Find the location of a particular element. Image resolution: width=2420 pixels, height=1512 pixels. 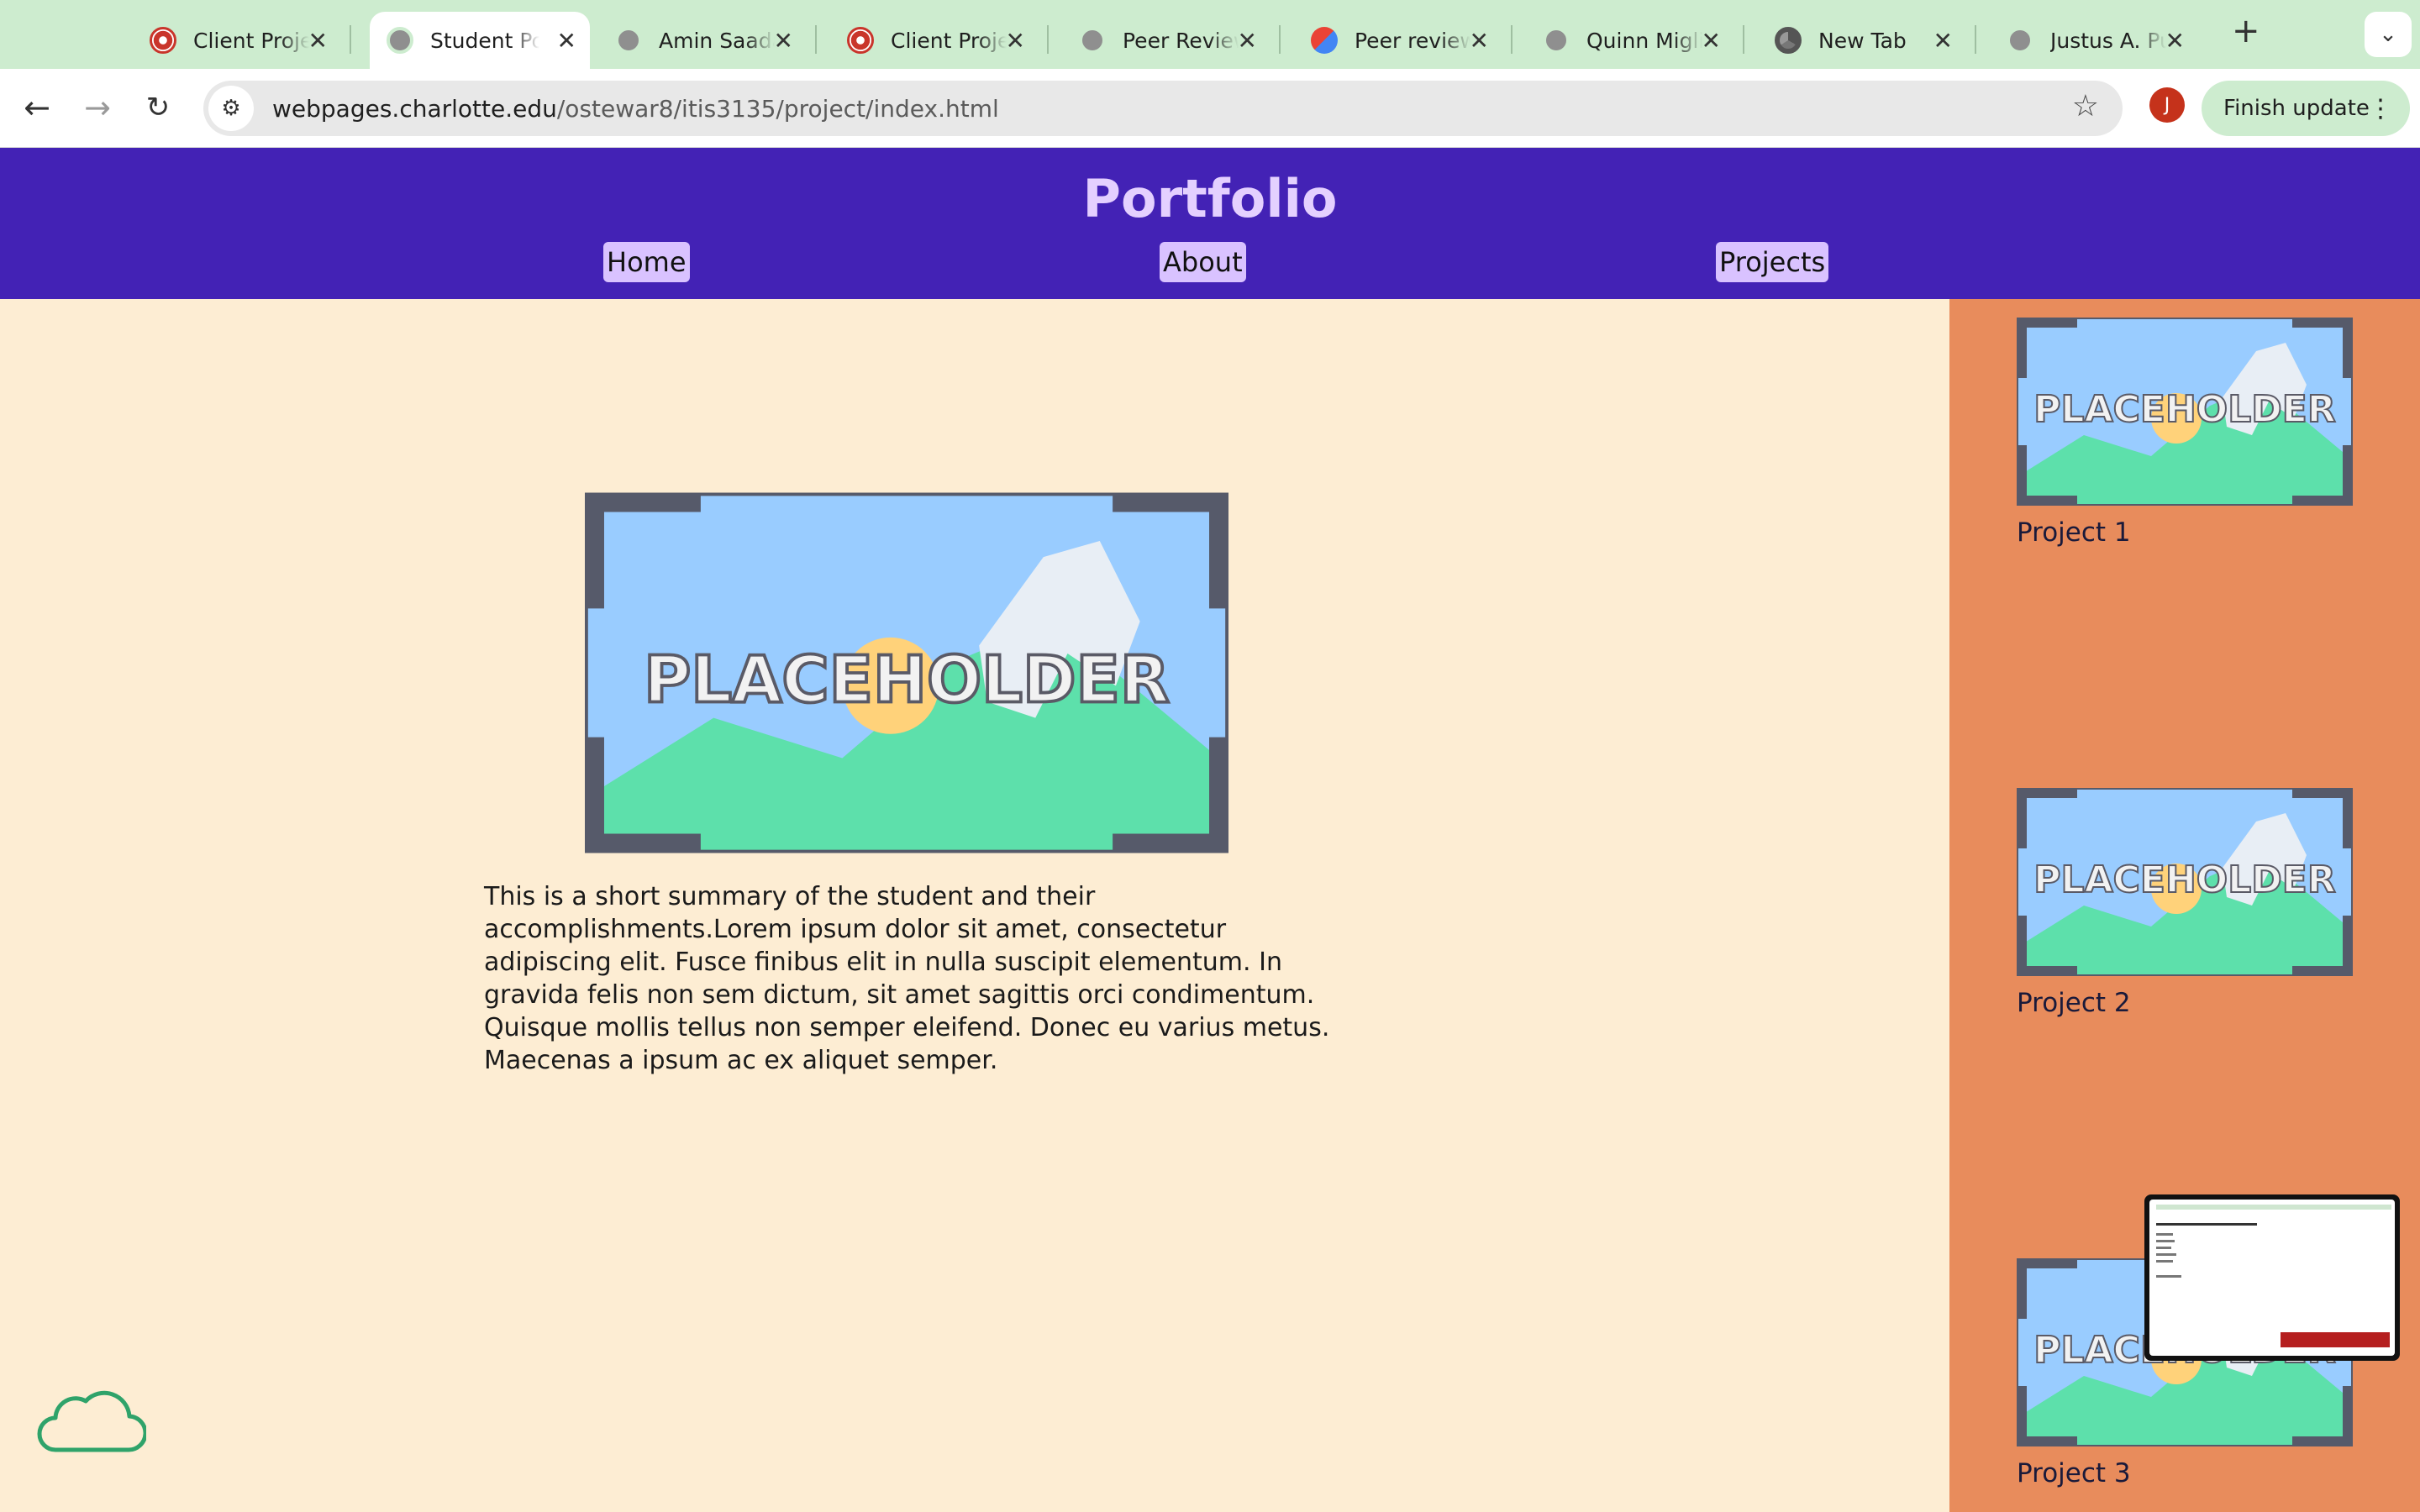

gmail-icon is located at coordinates (1324, 40).